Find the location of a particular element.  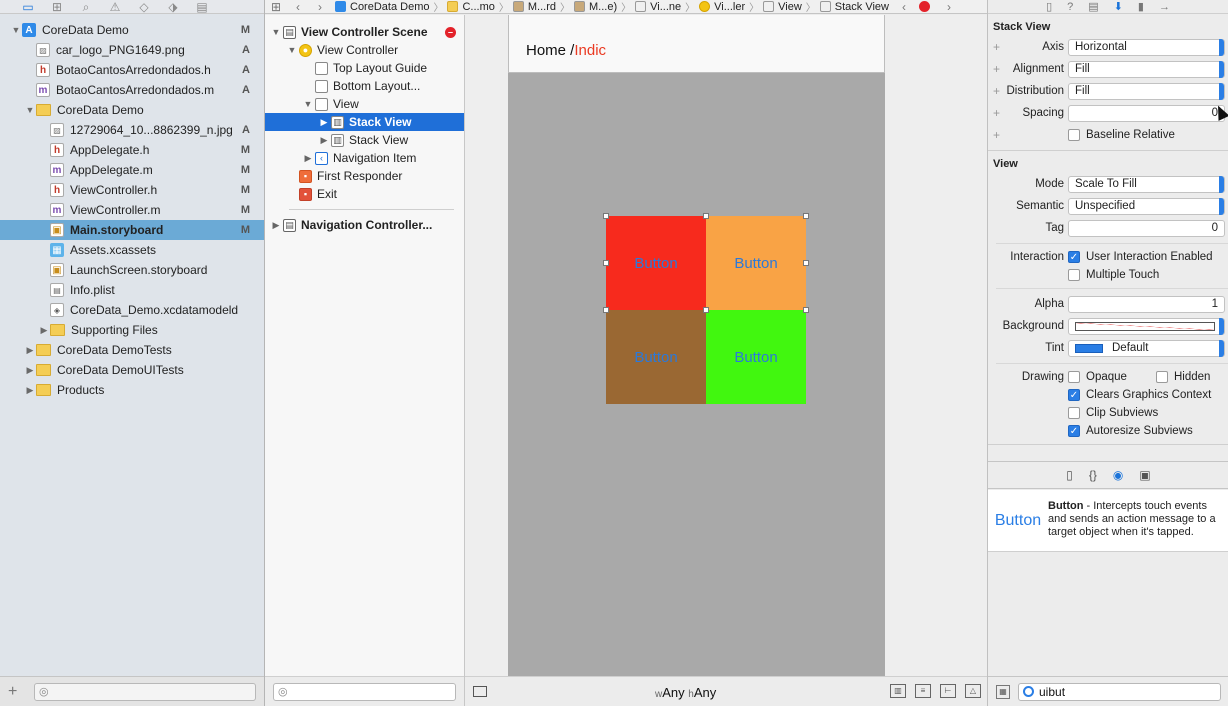

related-items-icon: ⊞ is located at coordinates (276, 6).